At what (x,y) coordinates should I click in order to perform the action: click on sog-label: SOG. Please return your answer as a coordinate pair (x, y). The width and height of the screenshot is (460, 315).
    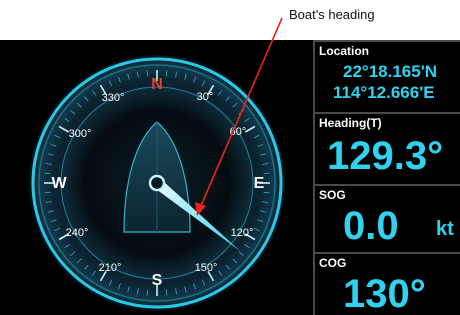
    Looking at the image, I should click on (332, 195).